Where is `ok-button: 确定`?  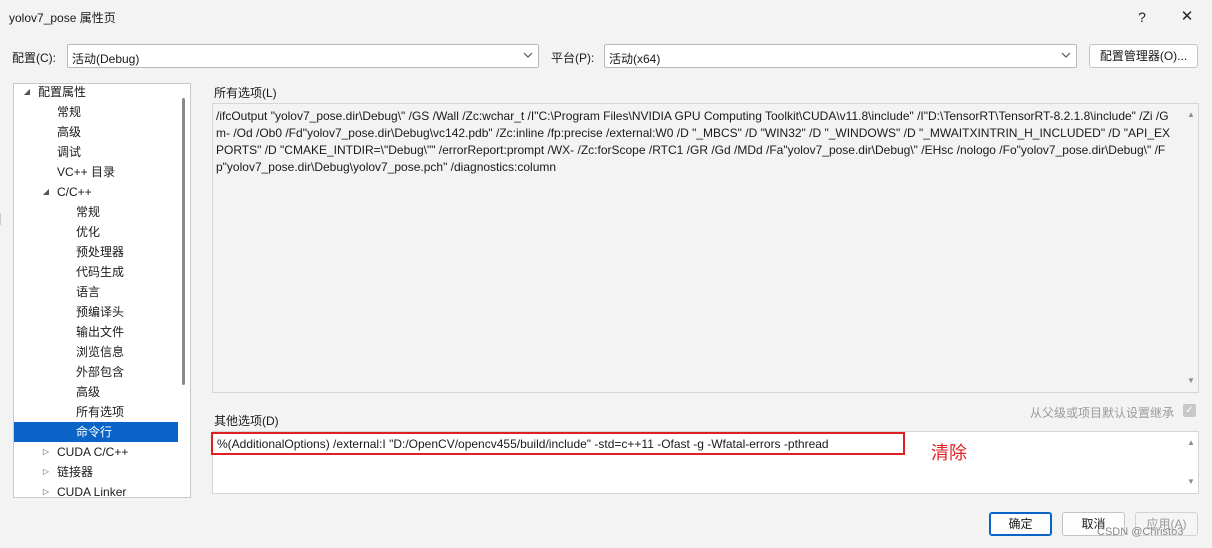
ok-button: 确定 is located at coordinates (1020, 524).